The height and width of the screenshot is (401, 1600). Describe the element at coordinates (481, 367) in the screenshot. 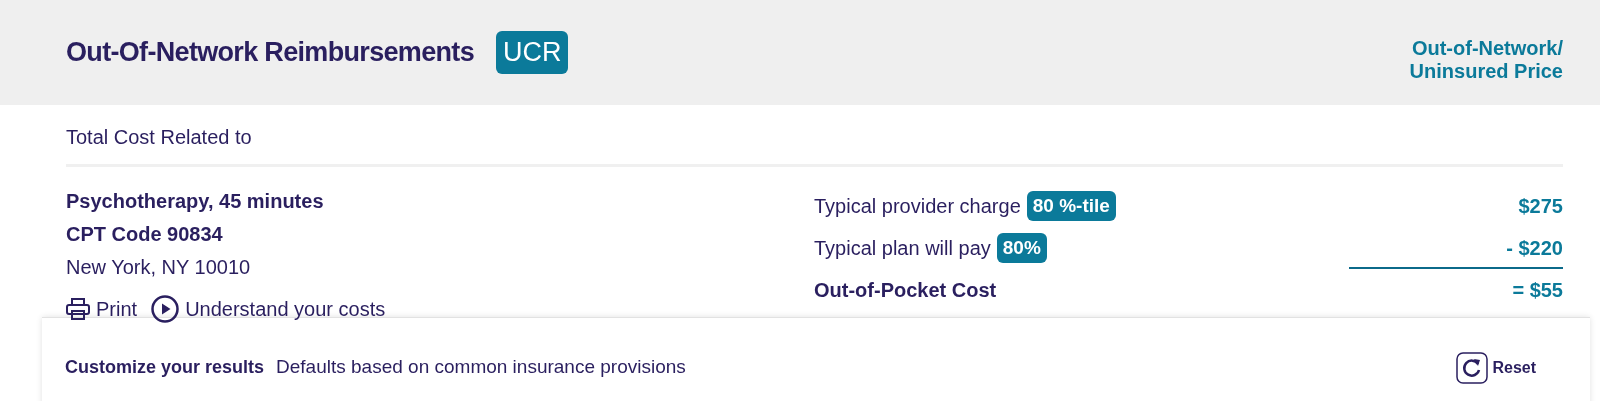

I see `customize-note: Defaults based on common insurance provisions` at that location.